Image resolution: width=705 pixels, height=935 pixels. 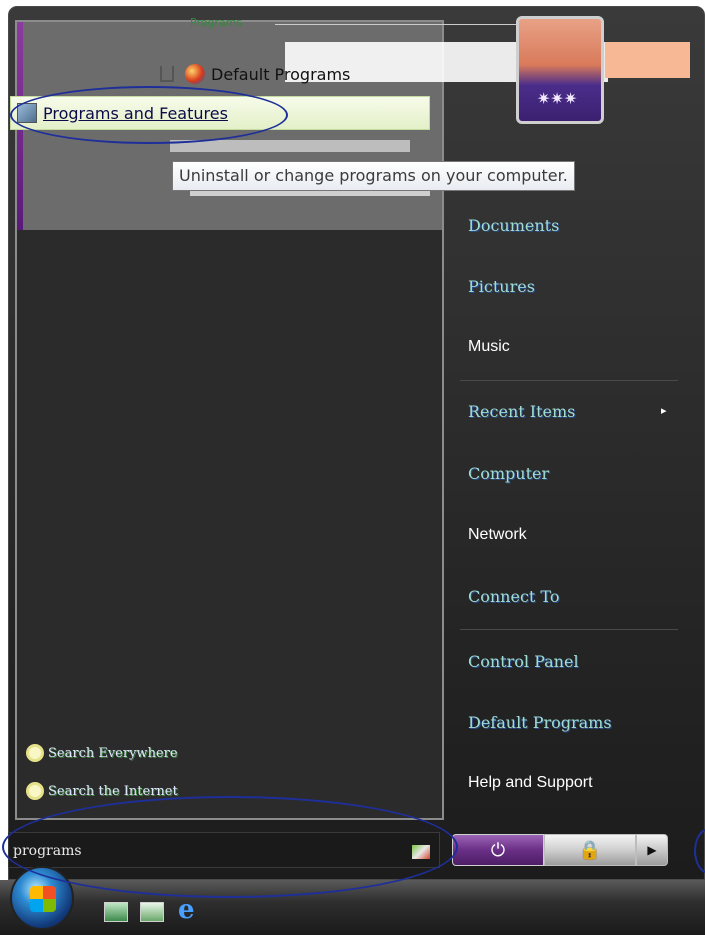 I want to click on search-internet-link: Search the Internet, so click(x=102, y=791).